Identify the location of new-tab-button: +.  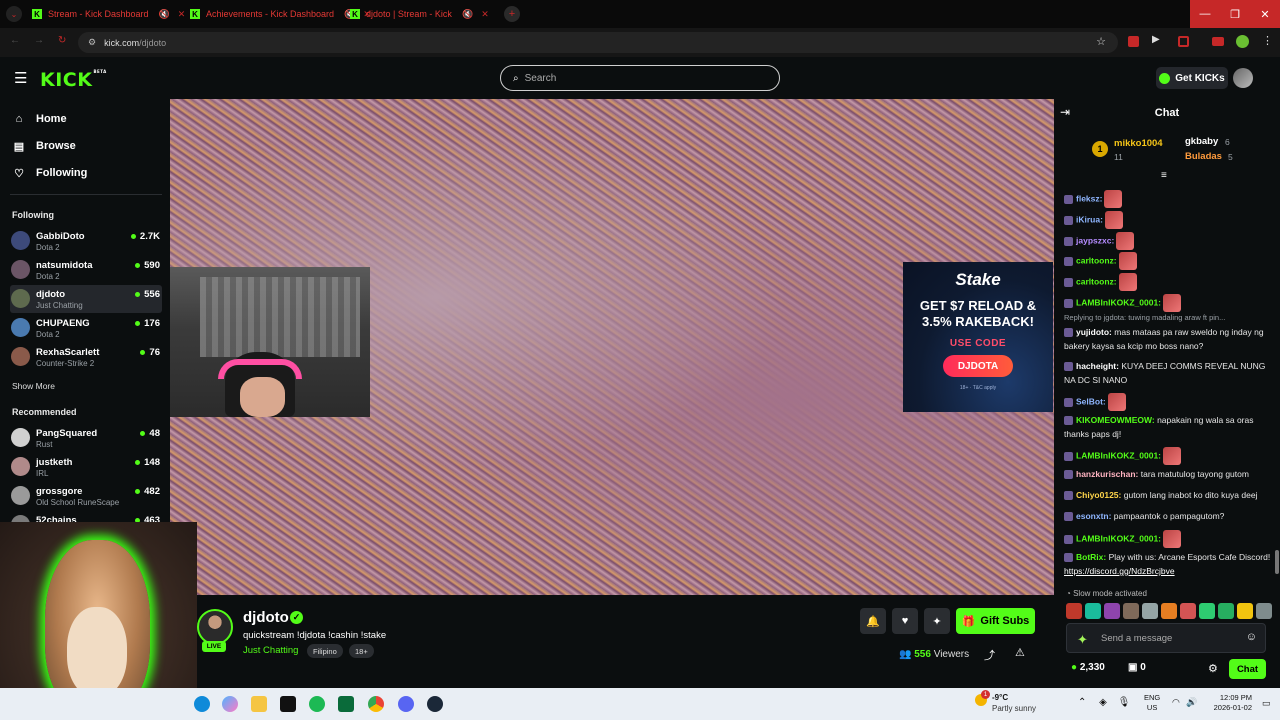
(512, 14).